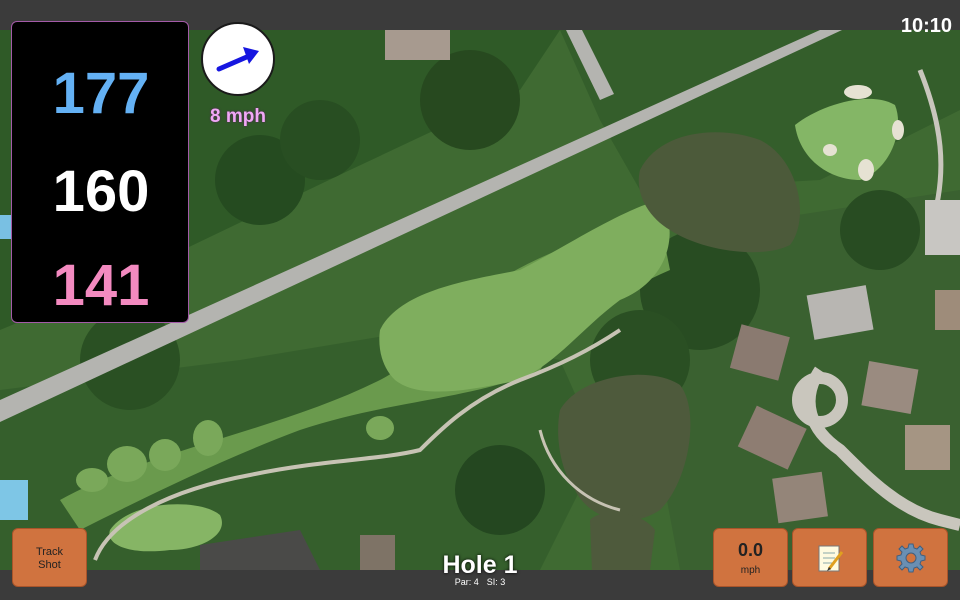  I want to click on notepad-icon, so click(831, 558).